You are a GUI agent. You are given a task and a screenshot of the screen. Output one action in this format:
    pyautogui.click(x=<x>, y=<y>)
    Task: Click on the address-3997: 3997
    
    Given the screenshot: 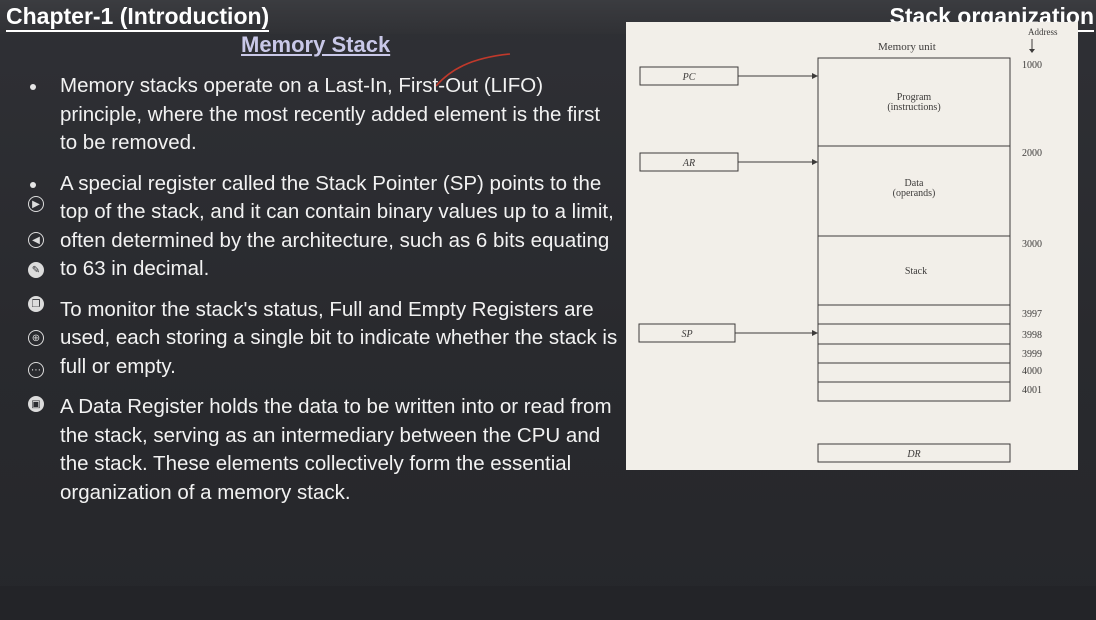 What is the action you would take?
    pyautogui.click(x=1032, y=314)
    